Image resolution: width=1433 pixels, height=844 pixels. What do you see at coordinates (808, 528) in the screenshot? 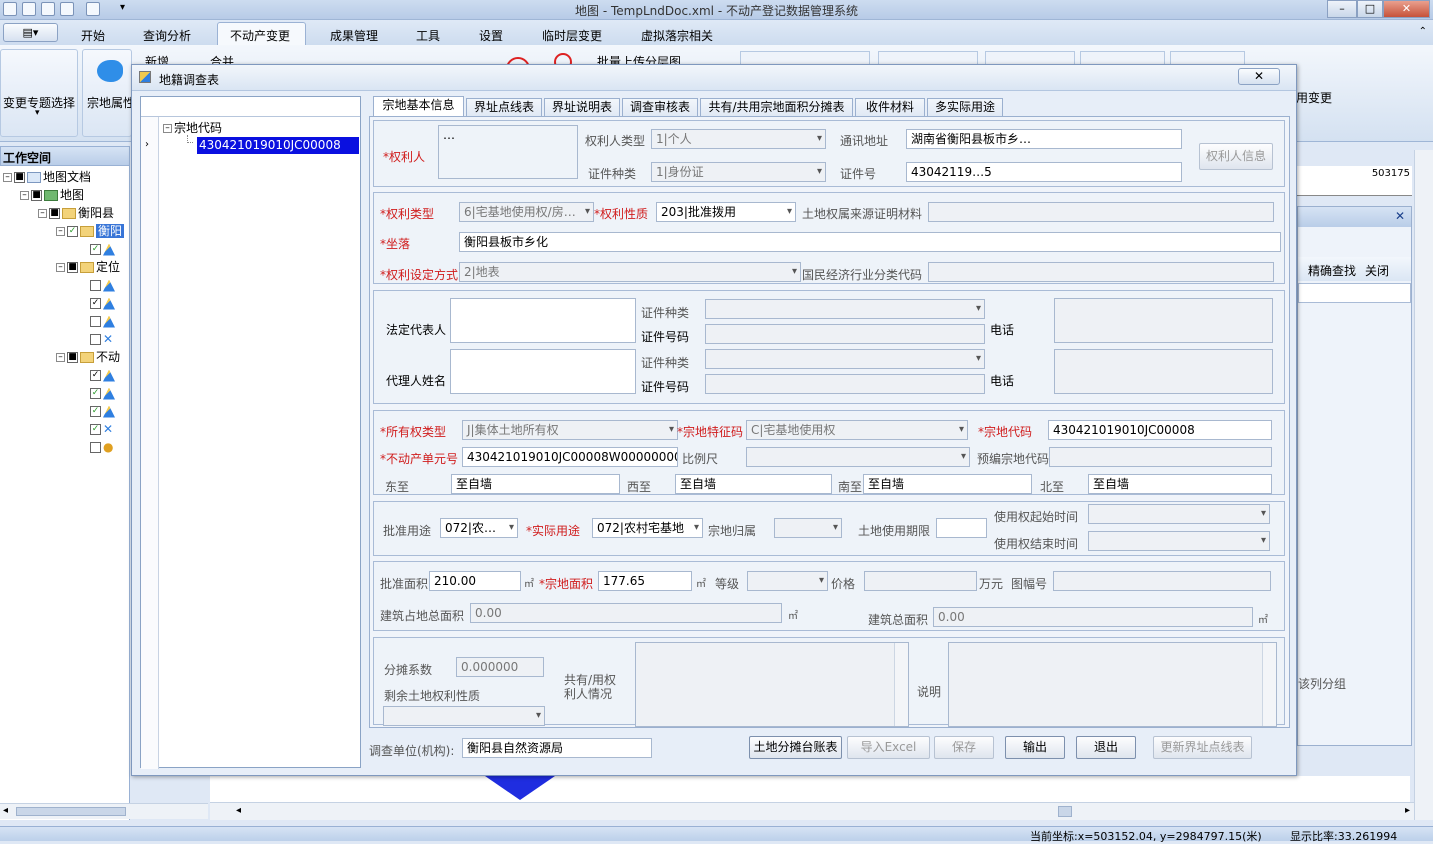
I see `belong-select` at bounding box center [808, 528].